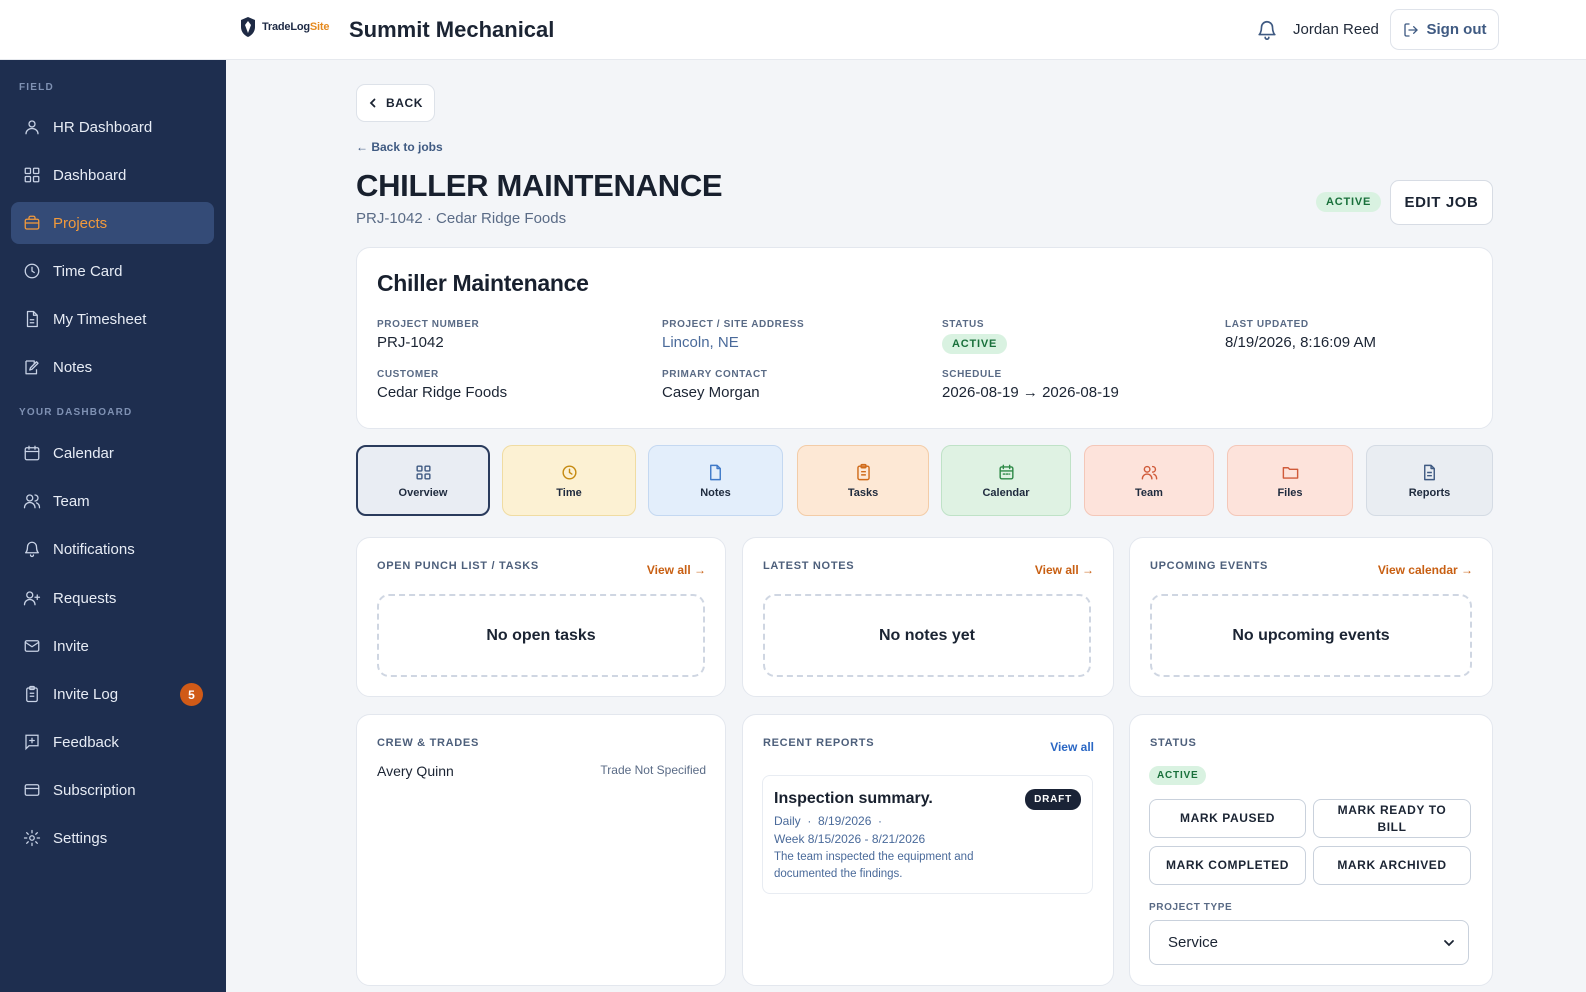 This screenshot has width=1586, height=992. I want to click on crew-member-name: Avery Quinn, so click(415, 771).